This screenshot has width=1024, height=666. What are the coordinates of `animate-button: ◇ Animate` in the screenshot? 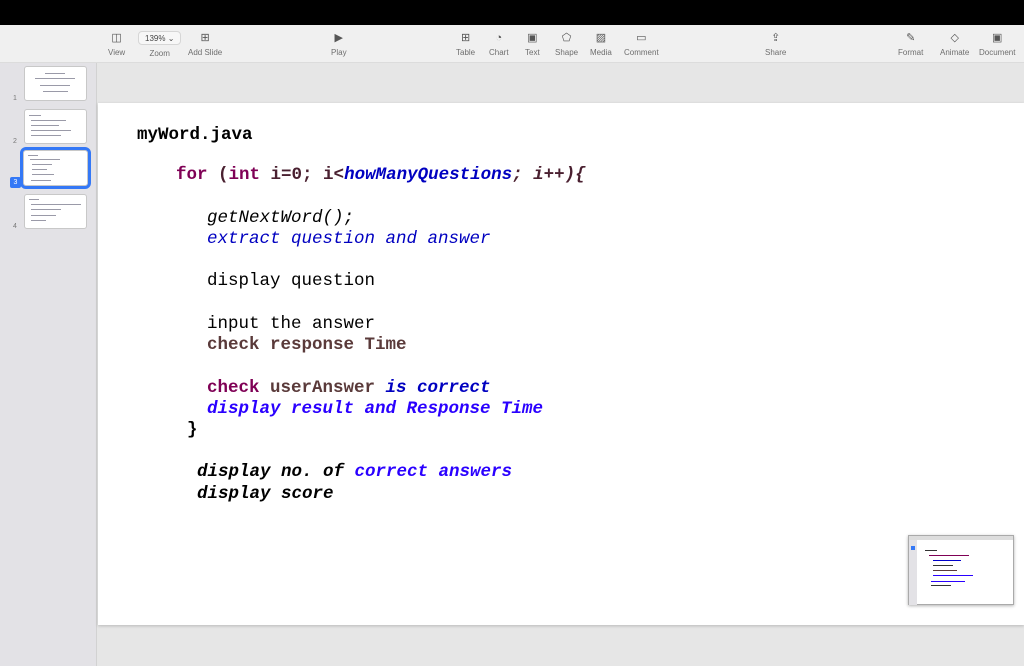 It's located at (954, 44).